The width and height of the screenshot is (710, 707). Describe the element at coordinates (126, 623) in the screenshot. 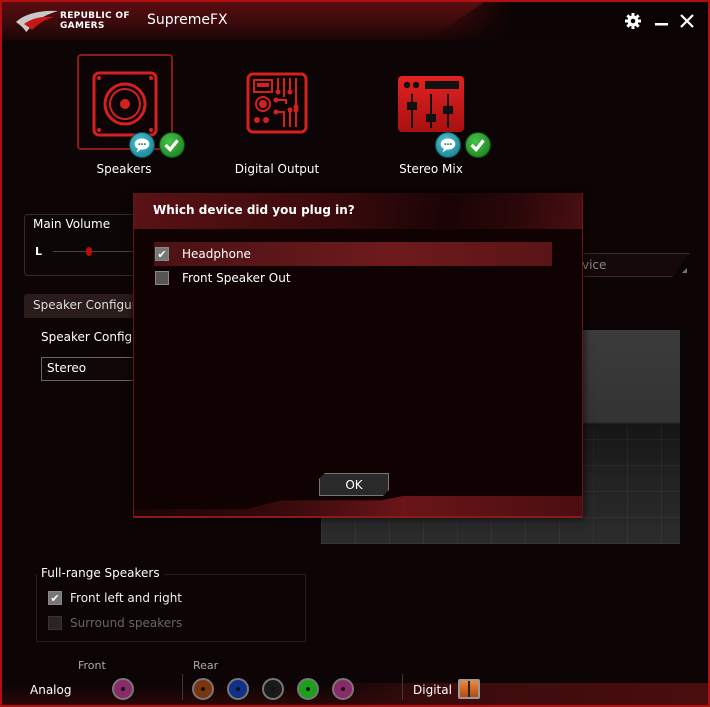

I see `checkbox-label: Surround speakers` at that location.